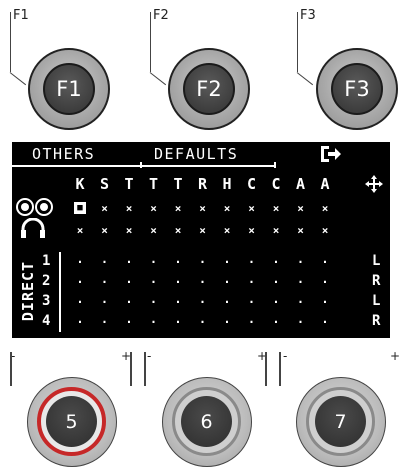 This screenshot has width=402, height=467. I want to click on f3-knob-cap: F3, so click(357, 89).